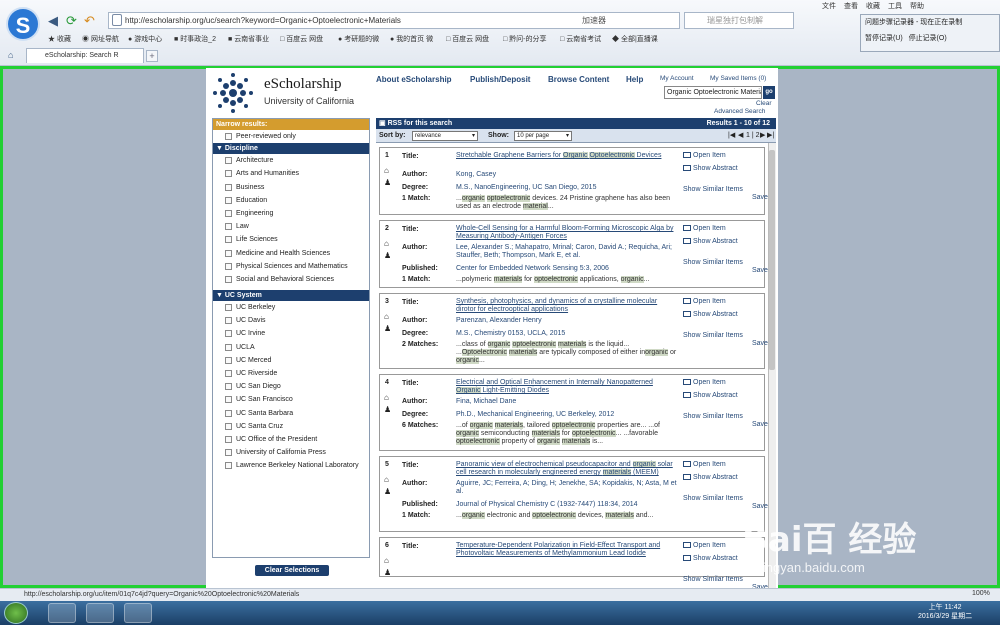 This screenshot has width=1000, height=625. What do you see at coordinates (248, 39) in the screenshot?
I see `bookmark-item: ■ 云南省事业` at bounding box center [248, 39].